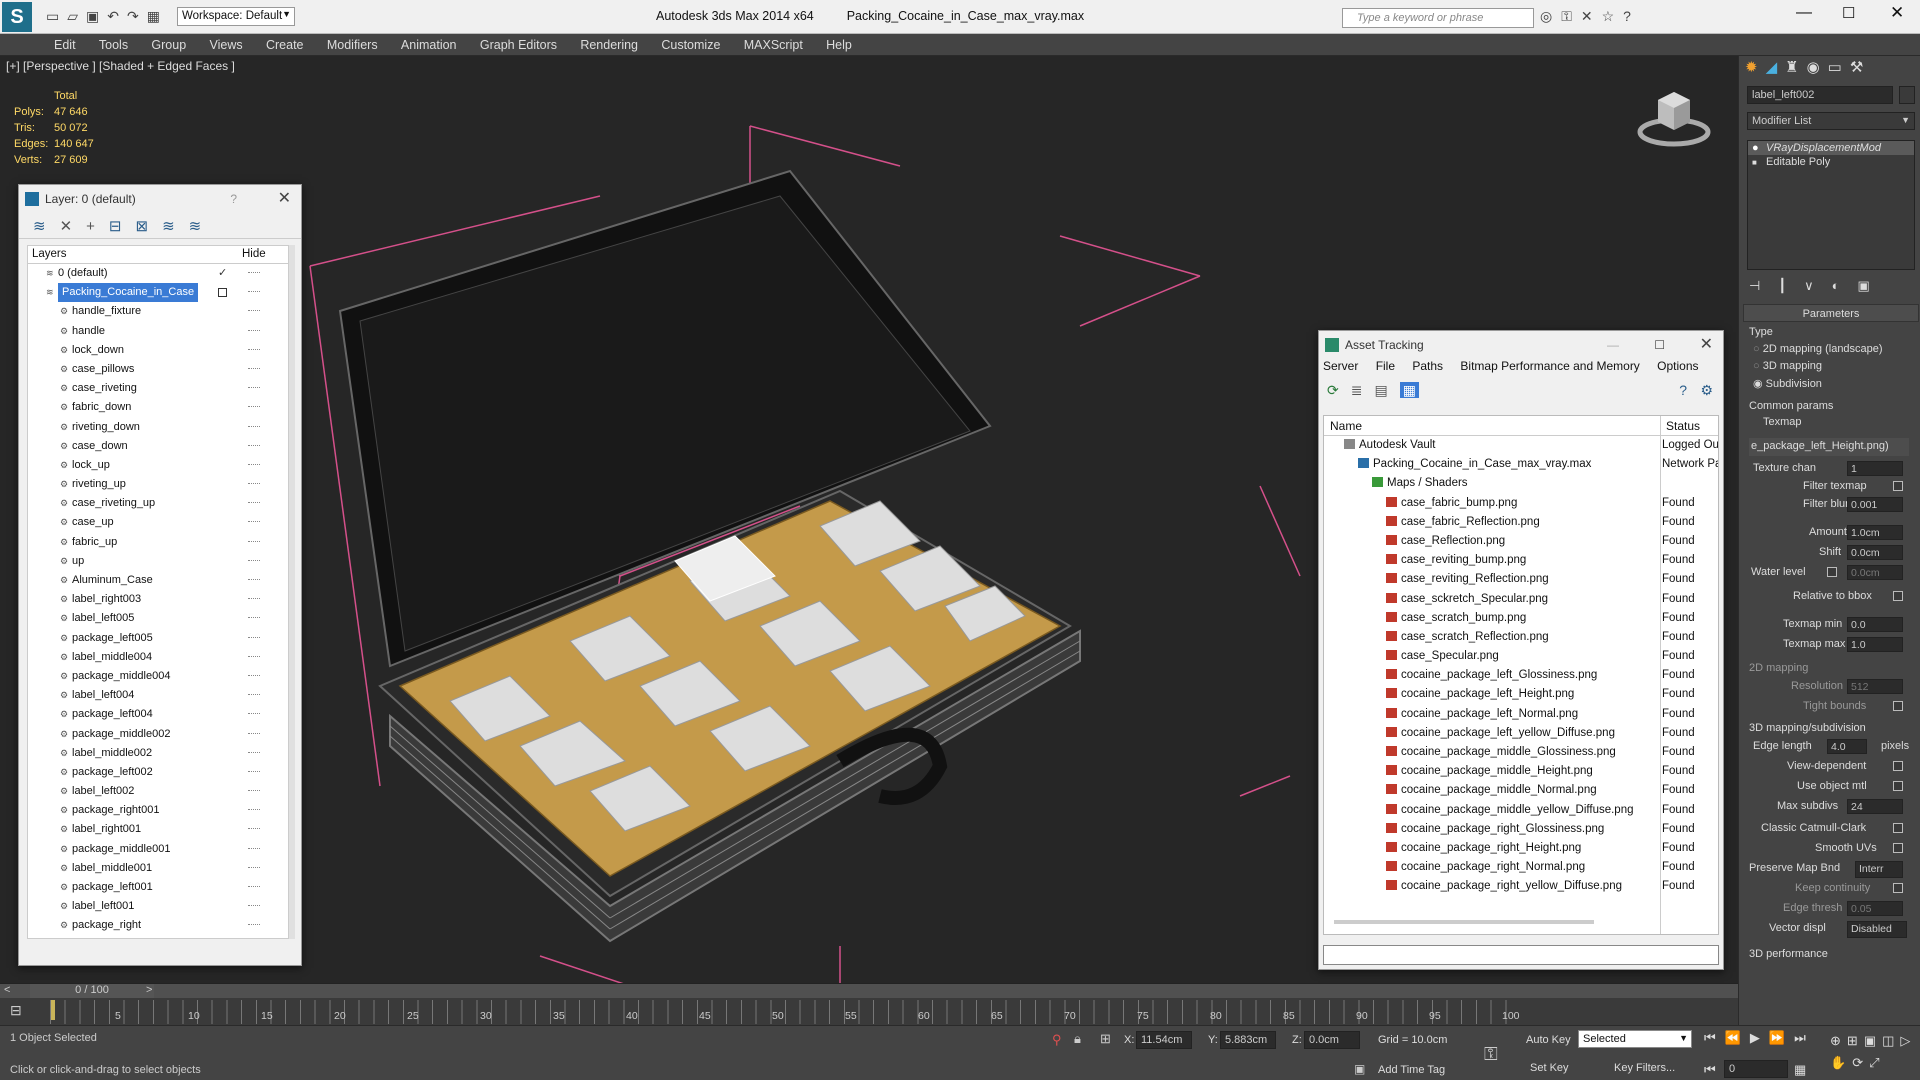 The height and width of the screenshot is (1080, 1920). Describe the element at coordinates (1591, 16) in the screenshot. I see `exchange-icon: ✕` at that location.